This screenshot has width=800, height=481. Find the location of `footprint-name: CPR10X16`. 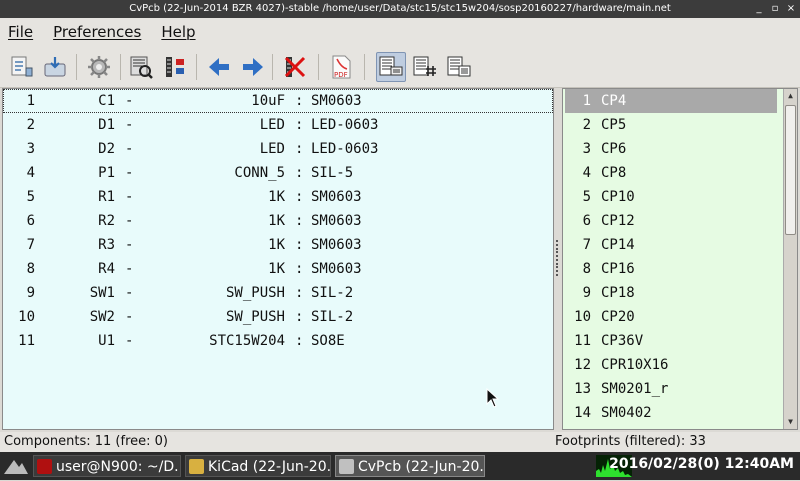

footprint-name: CPR10X16 is located at coordinates (635, 365).